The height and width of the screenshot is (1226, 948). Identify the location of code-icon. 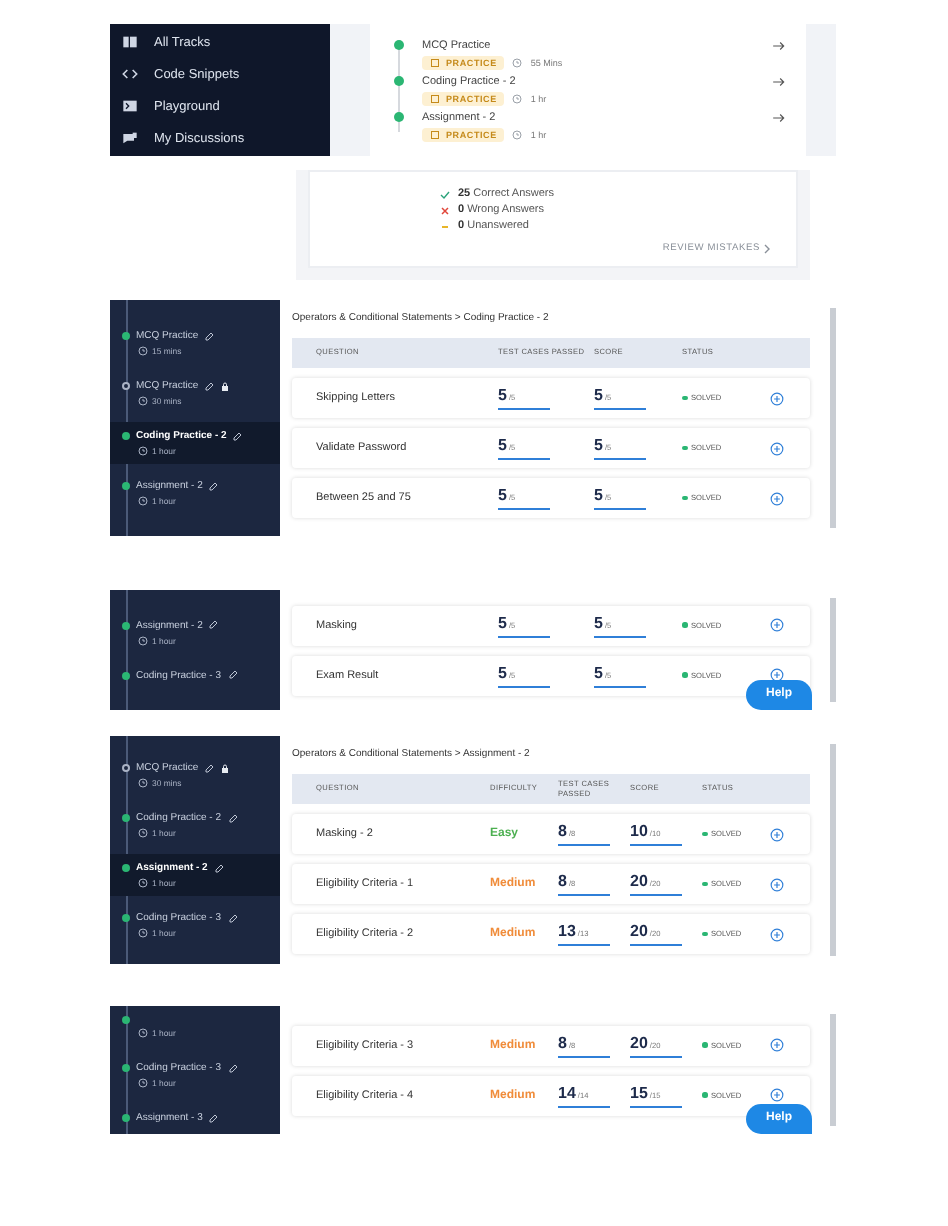
(130, 74).